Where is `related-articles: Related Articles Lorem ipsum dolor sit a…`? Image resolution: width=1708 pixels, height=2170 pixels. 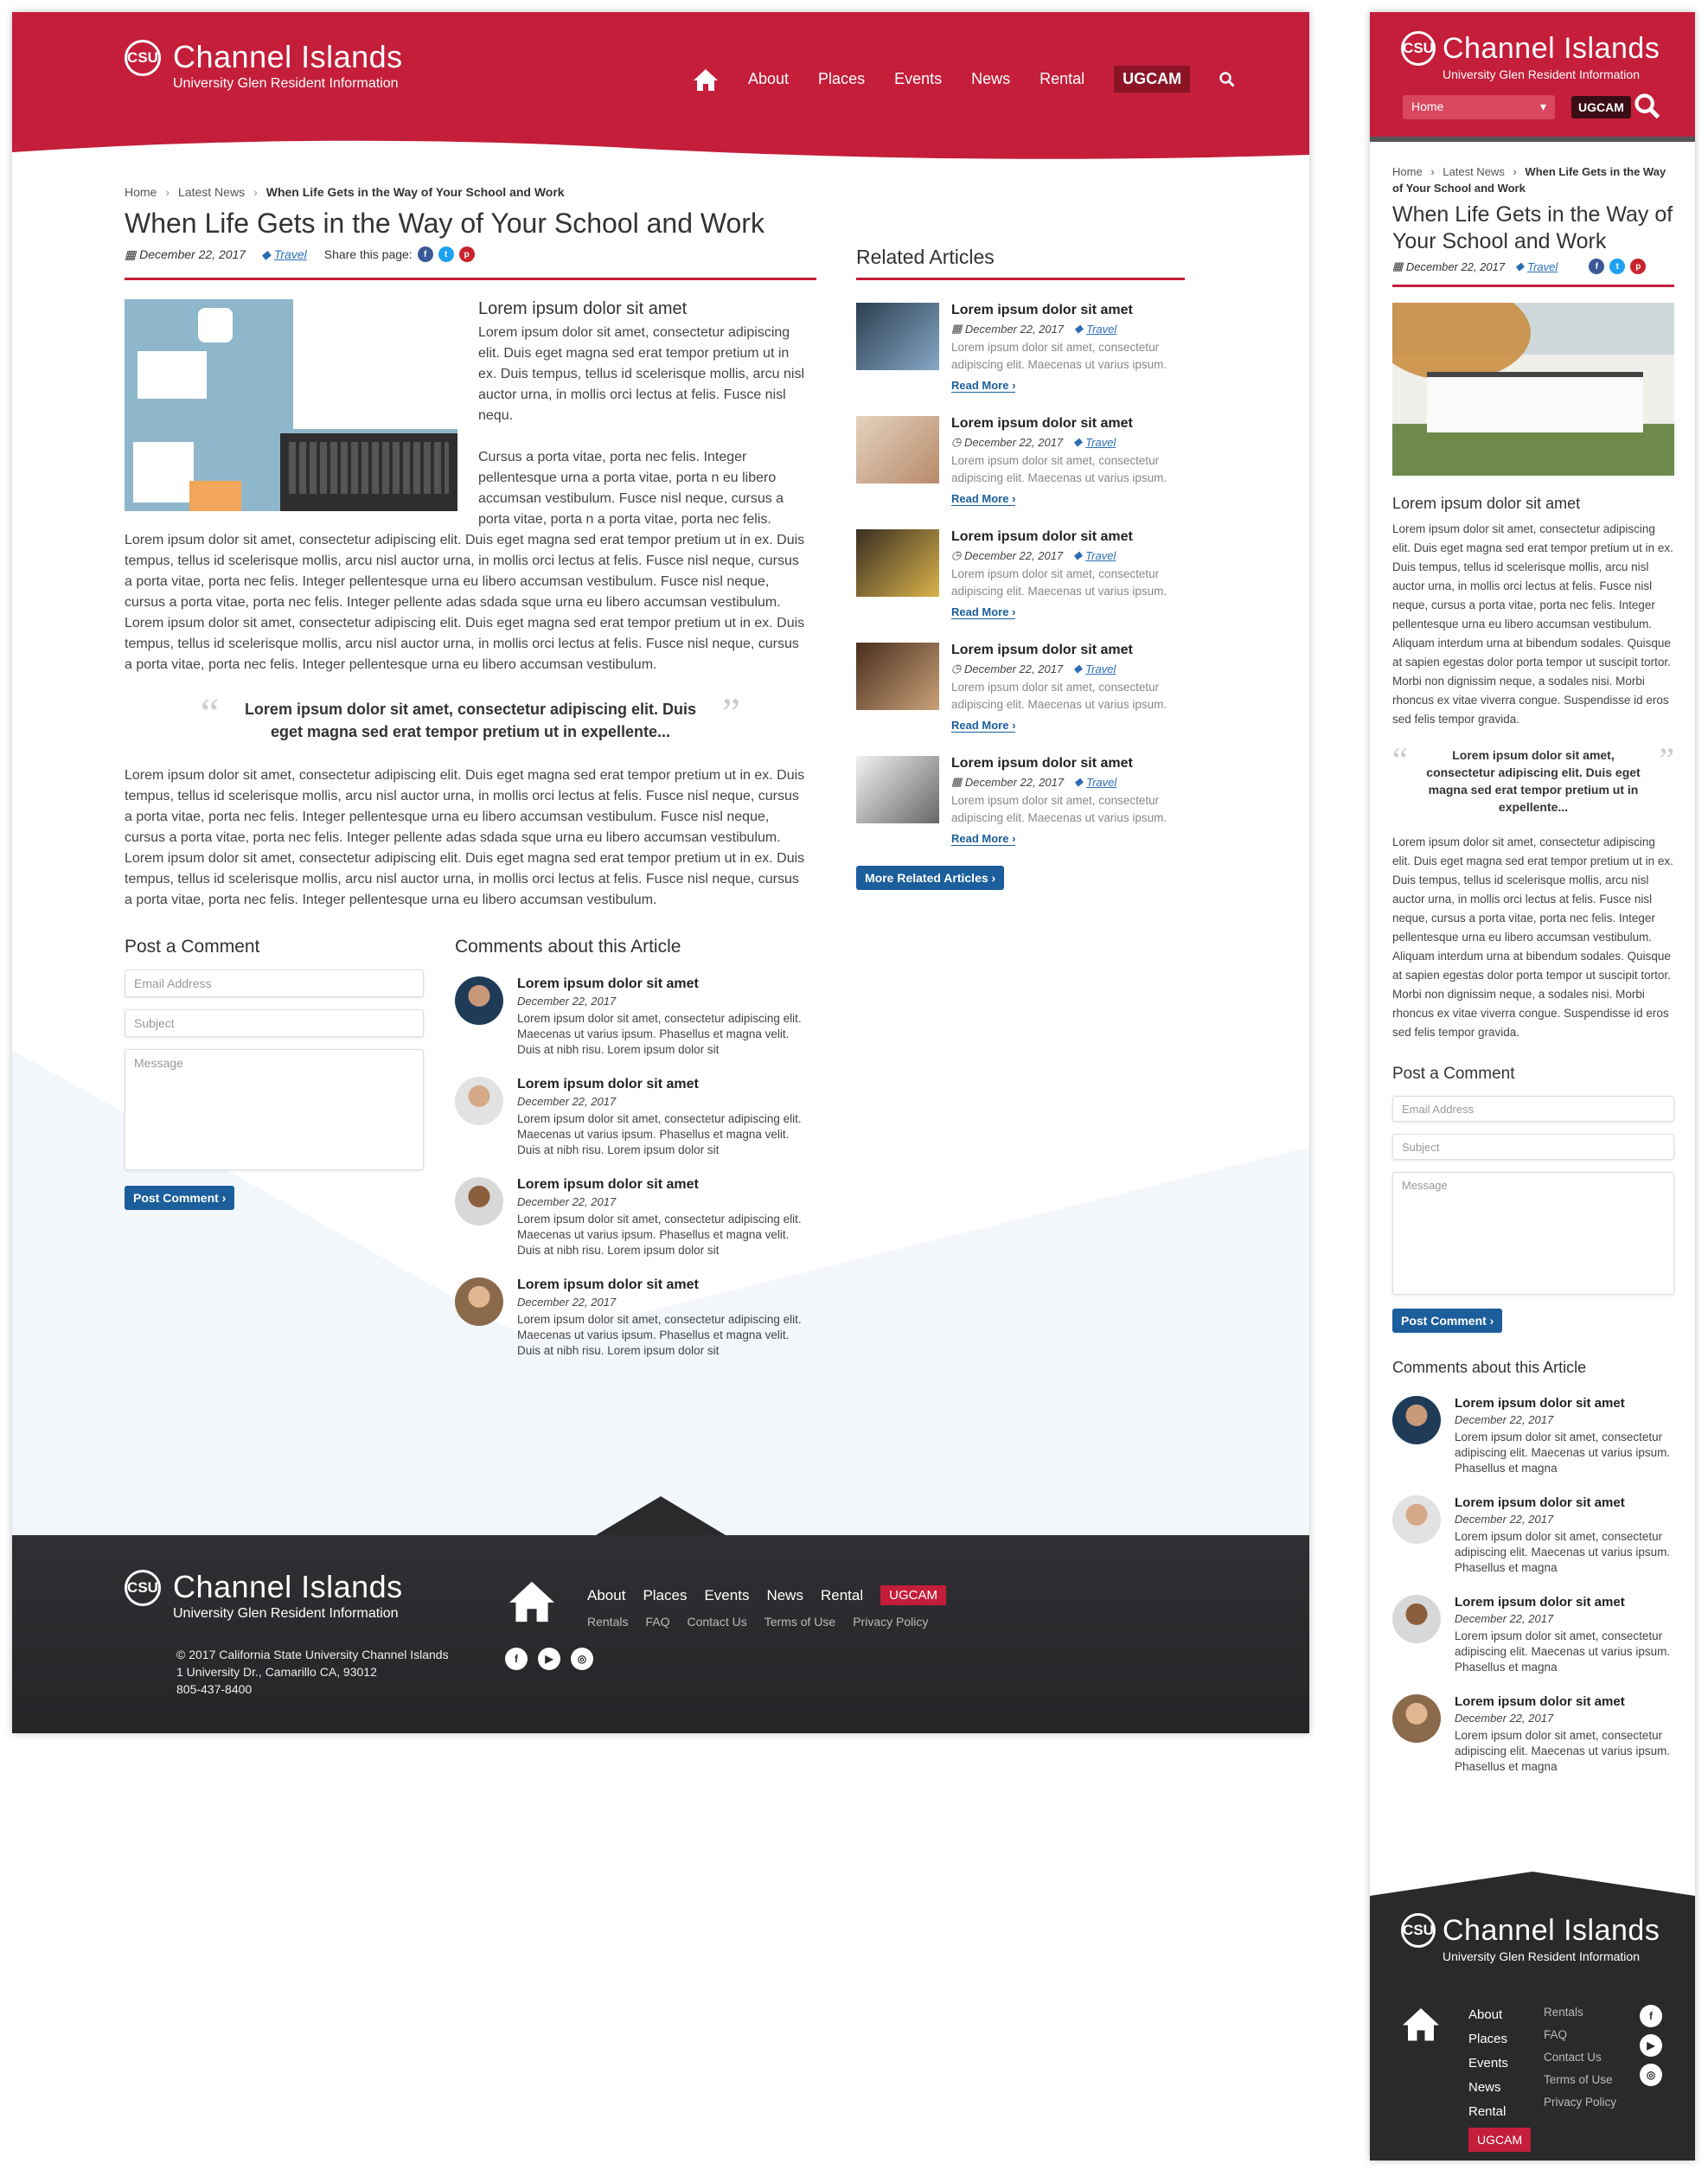
related-articles: Related Articles Lorem ipsum dolor sit a… is located at coordinates (1029, 568).